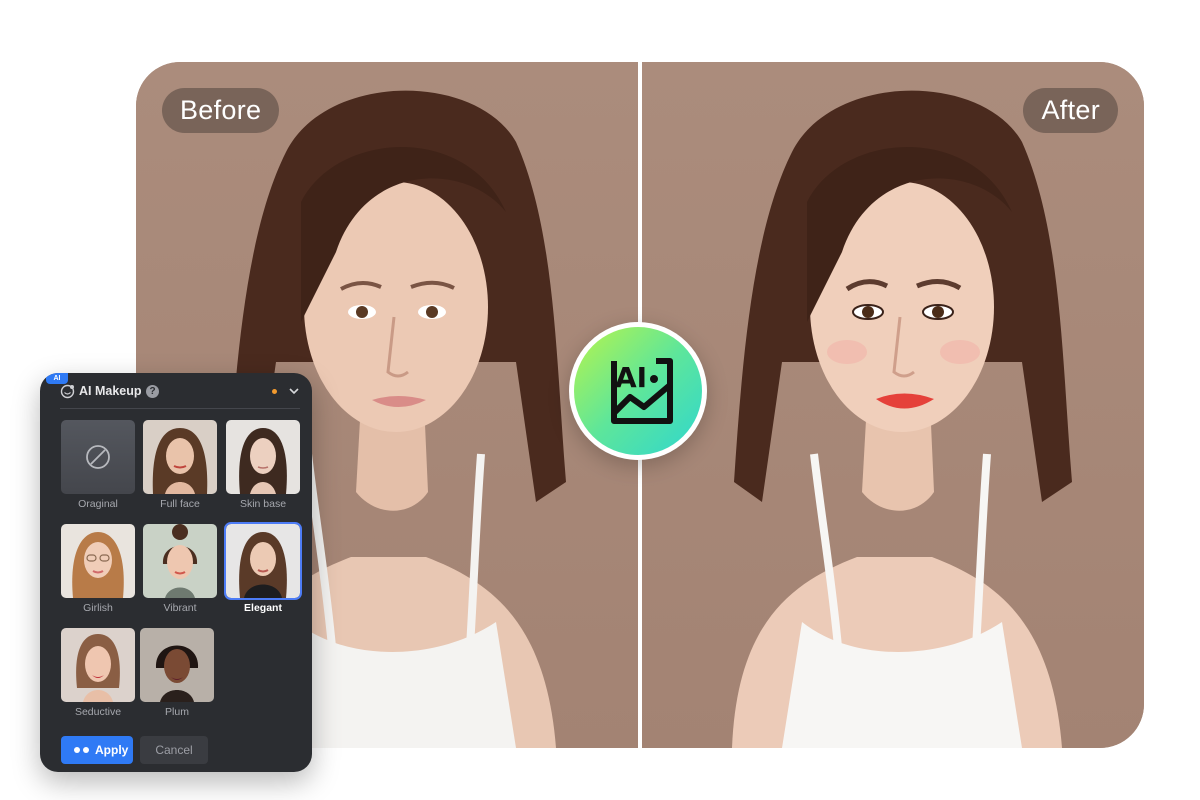 This screenshot has width=1200, height=800. What do you see at coordinates (180, 608) in the screenshot?
I see `style-label: Vibrant` at bounding box center [180, 608].